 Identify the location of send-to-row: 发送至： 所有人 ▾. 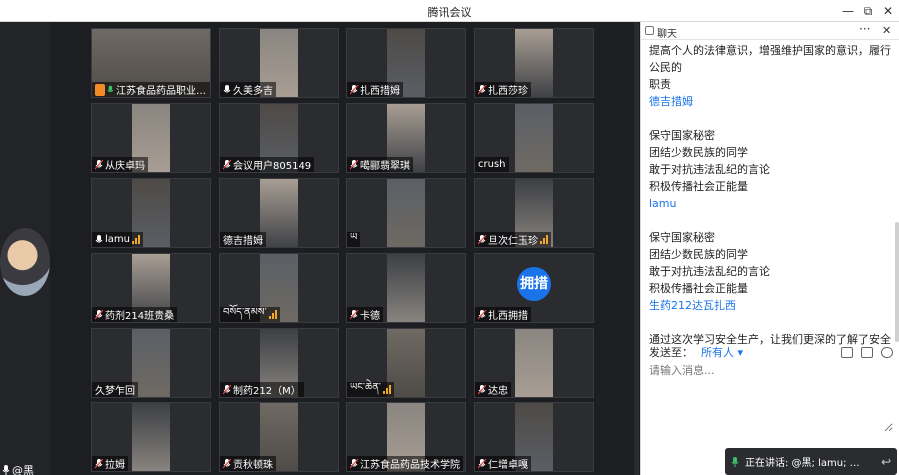
(771, 352).